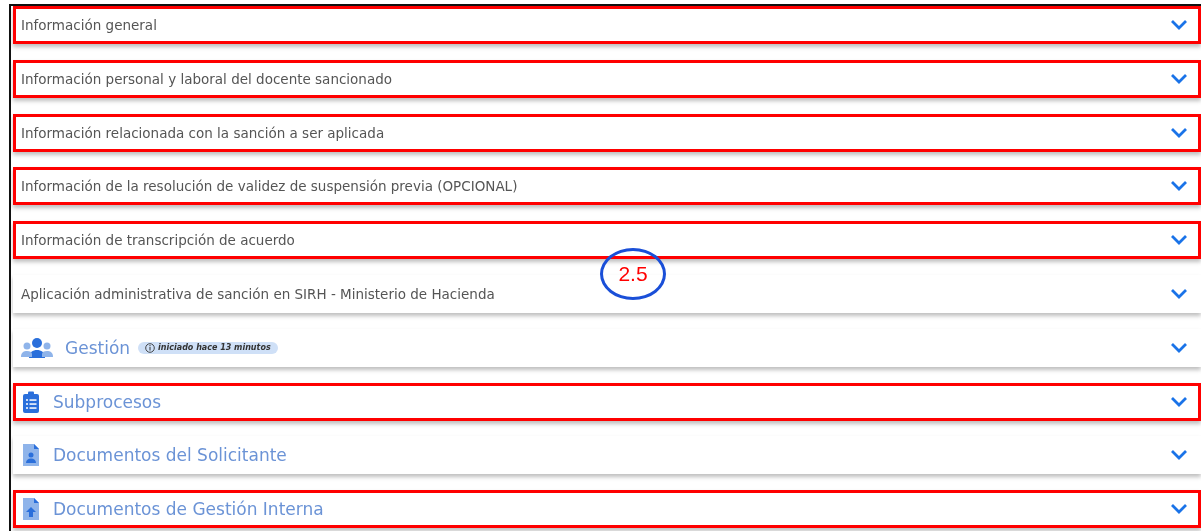 This screenshot has width=1201, height=531. I want to click on callout-label: 2.5, so click(633, 274).